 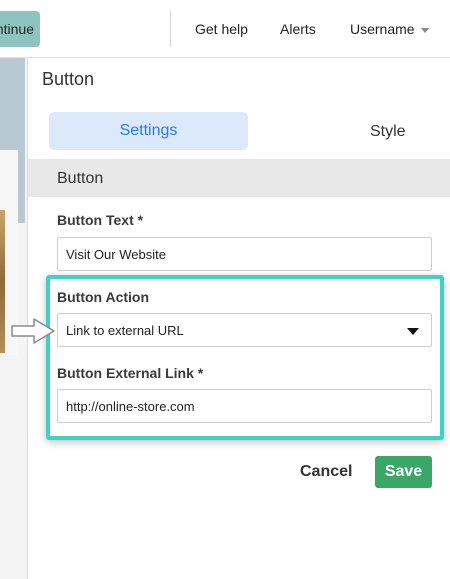 I want to click on button-action-label: Button Action, so click(x=103, y=297).